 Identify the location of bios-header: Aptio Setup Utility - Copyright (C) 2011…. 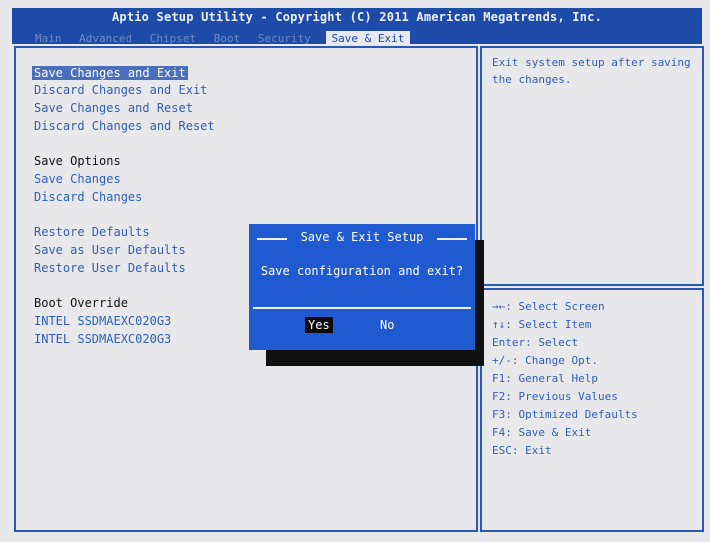
(357, 27).